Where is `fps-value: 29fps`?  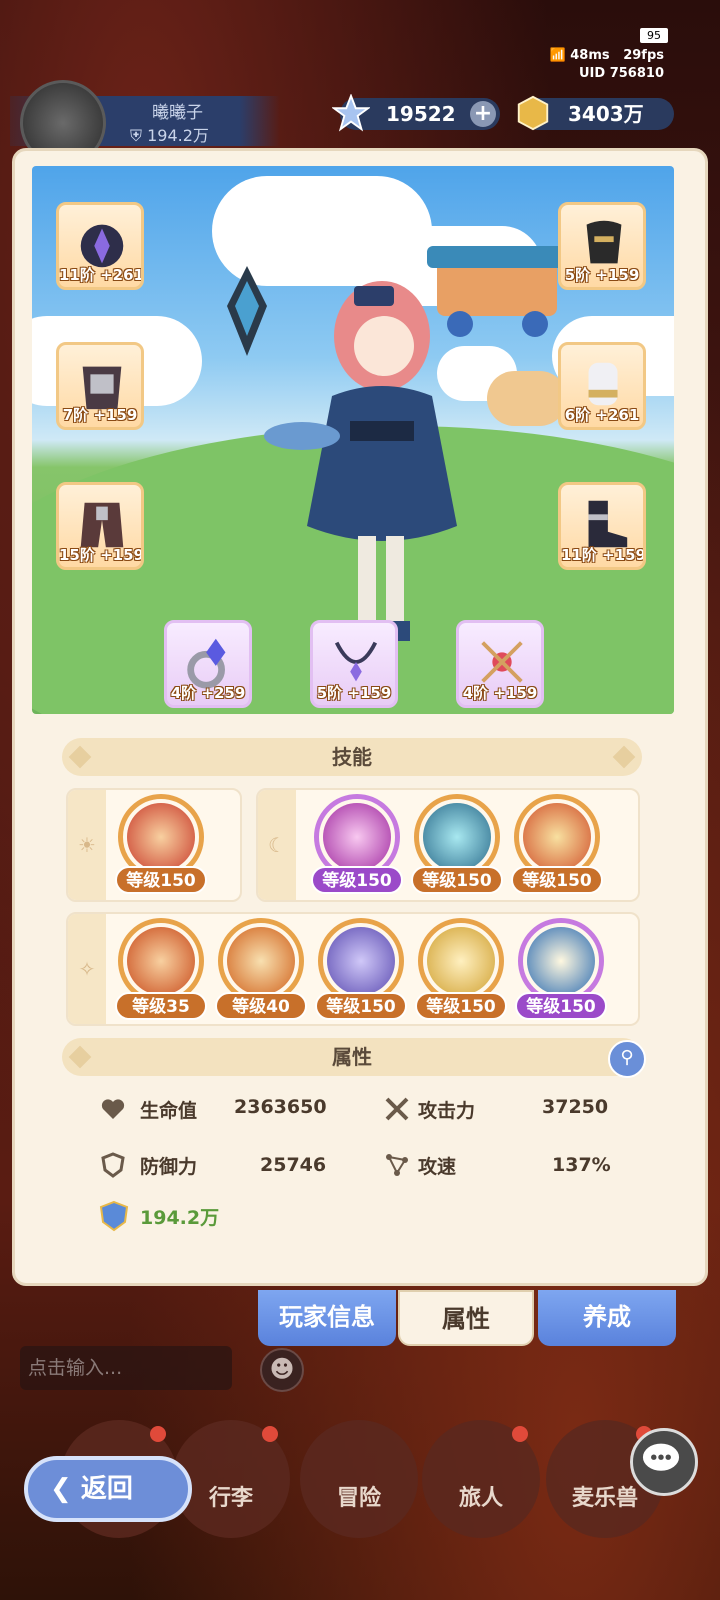 fps-value: 29fps is located at coordinates (643, 55).